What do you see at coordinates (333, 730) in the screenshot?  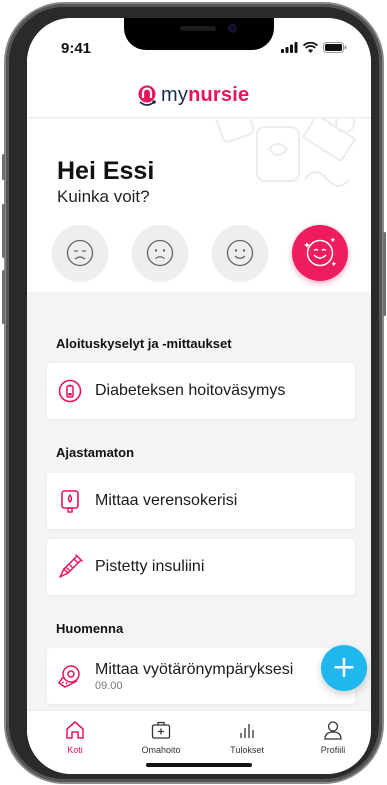 I see `user-icon` at bounding box center [333, 730].